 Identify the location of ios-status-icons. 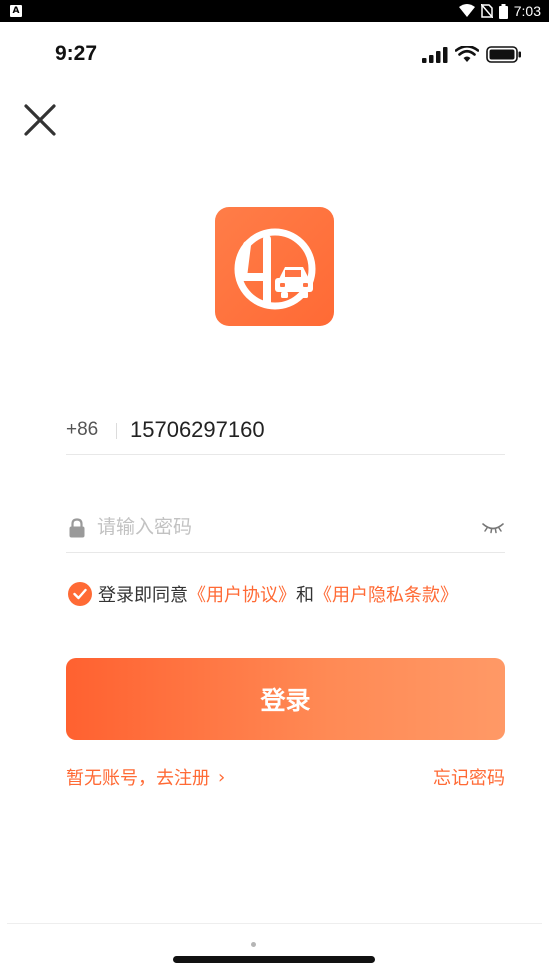
(472, 54).